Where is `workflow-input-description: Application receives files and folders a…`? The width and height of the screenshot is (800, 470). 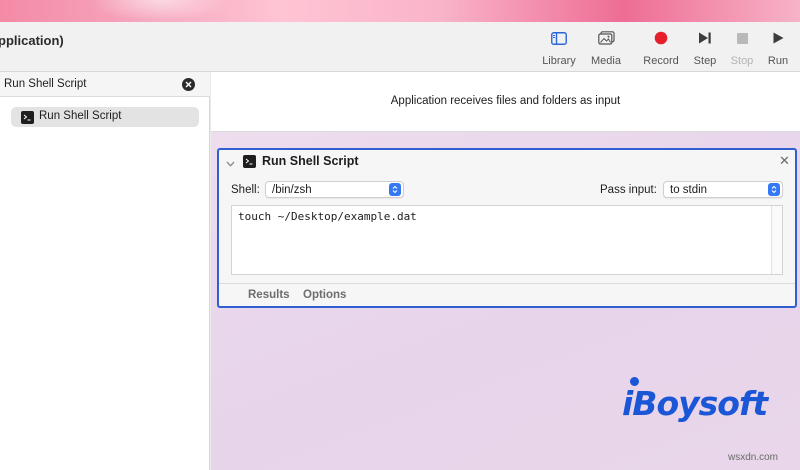
workflow-input-description: Application receives files and folders a… is located at coordinates (505, 101).